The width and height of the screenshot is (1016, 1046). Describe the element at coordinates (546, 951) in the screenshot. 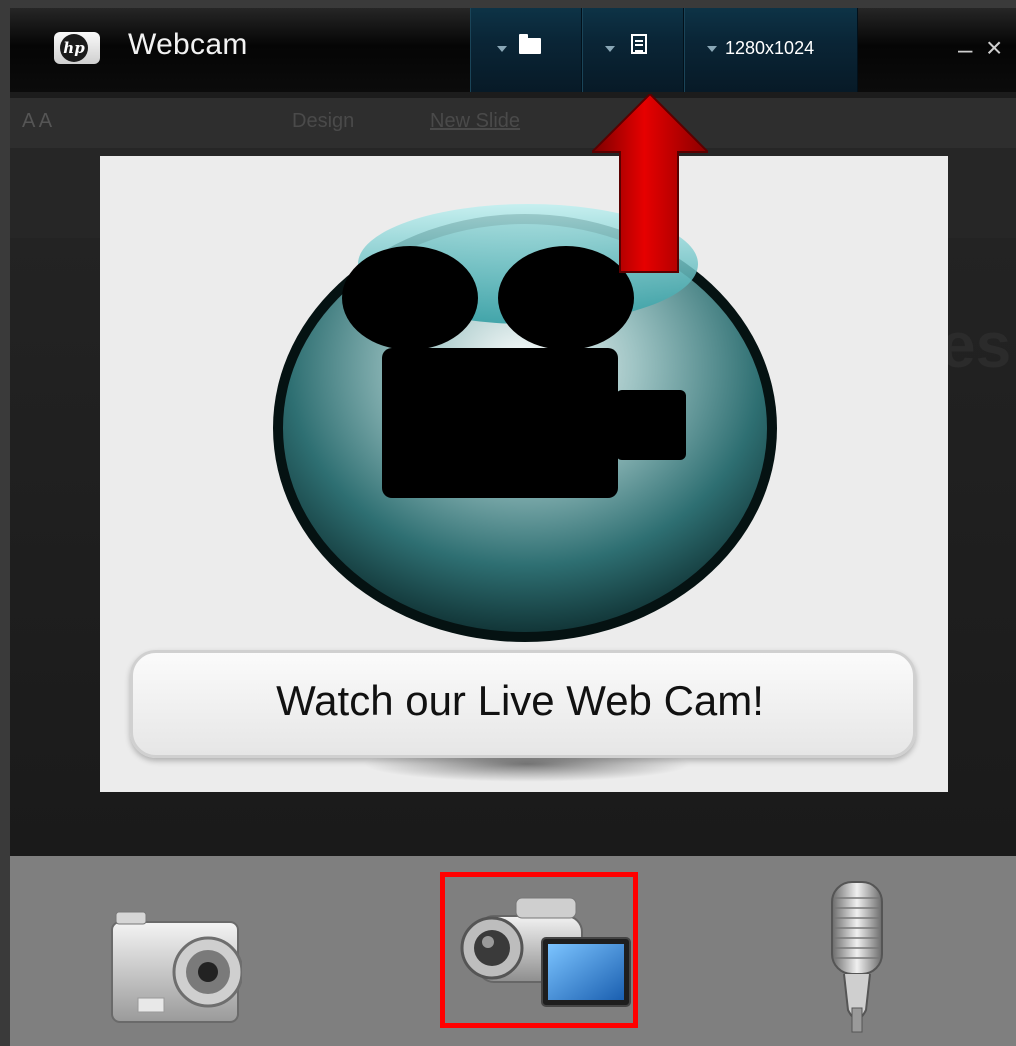

I see `video-camera-icon` at that location.